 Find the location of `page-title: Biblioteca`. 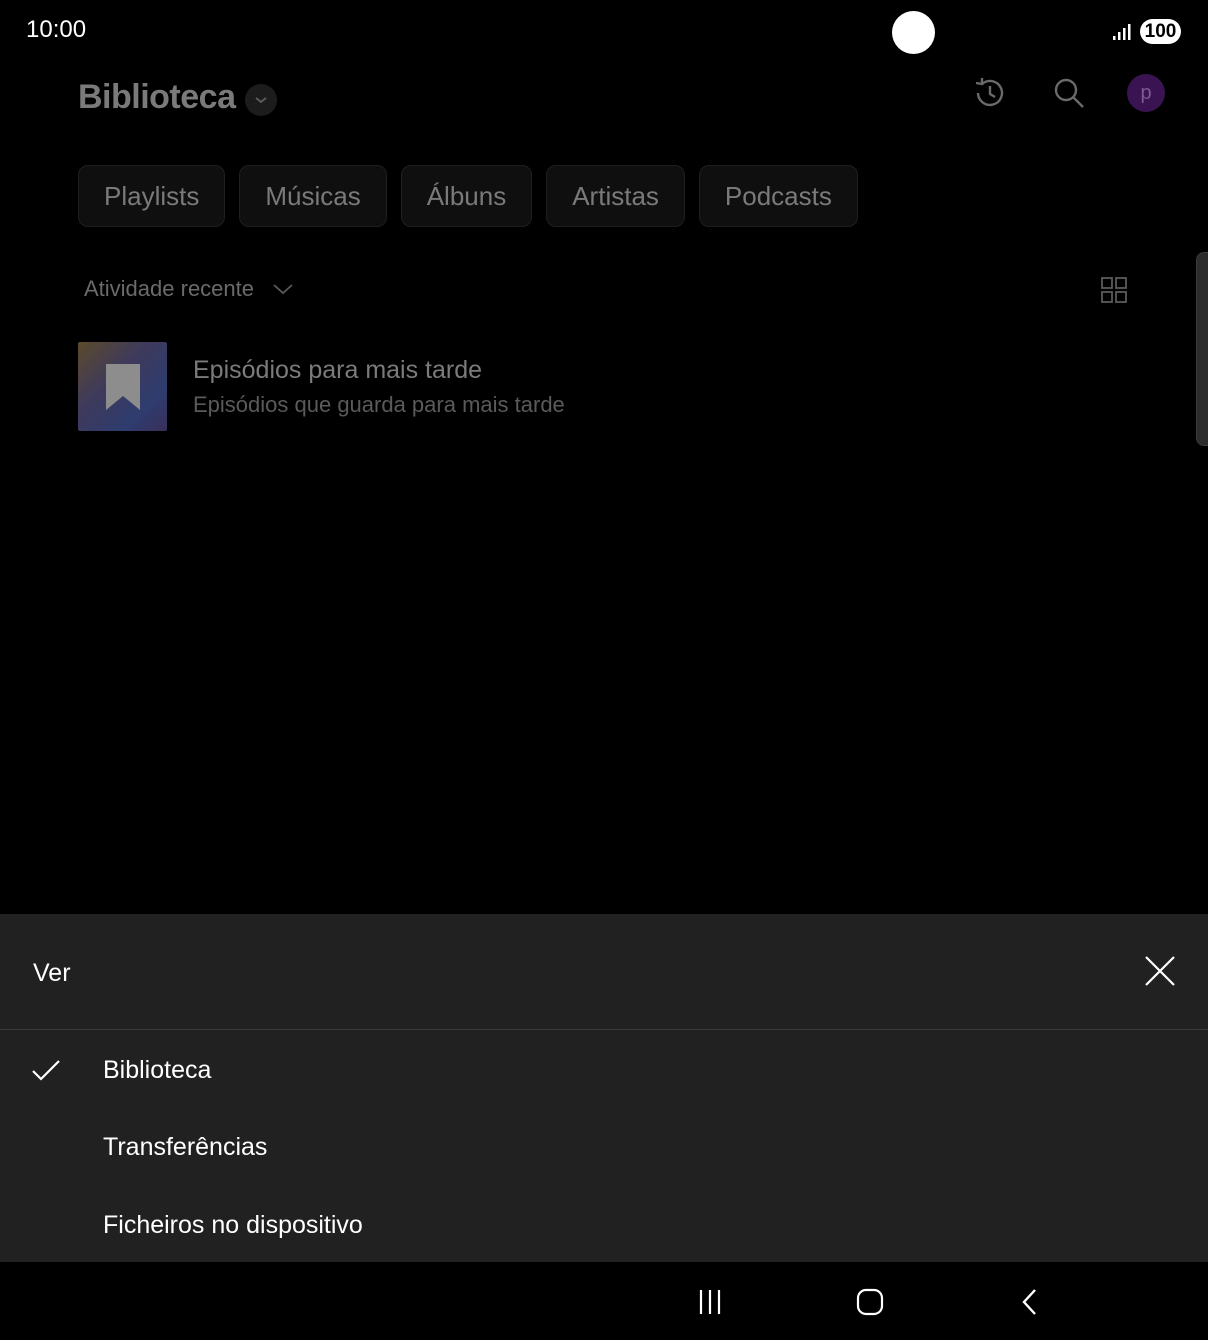

page-title: Biblioteca is located at coordinates (157, 97).